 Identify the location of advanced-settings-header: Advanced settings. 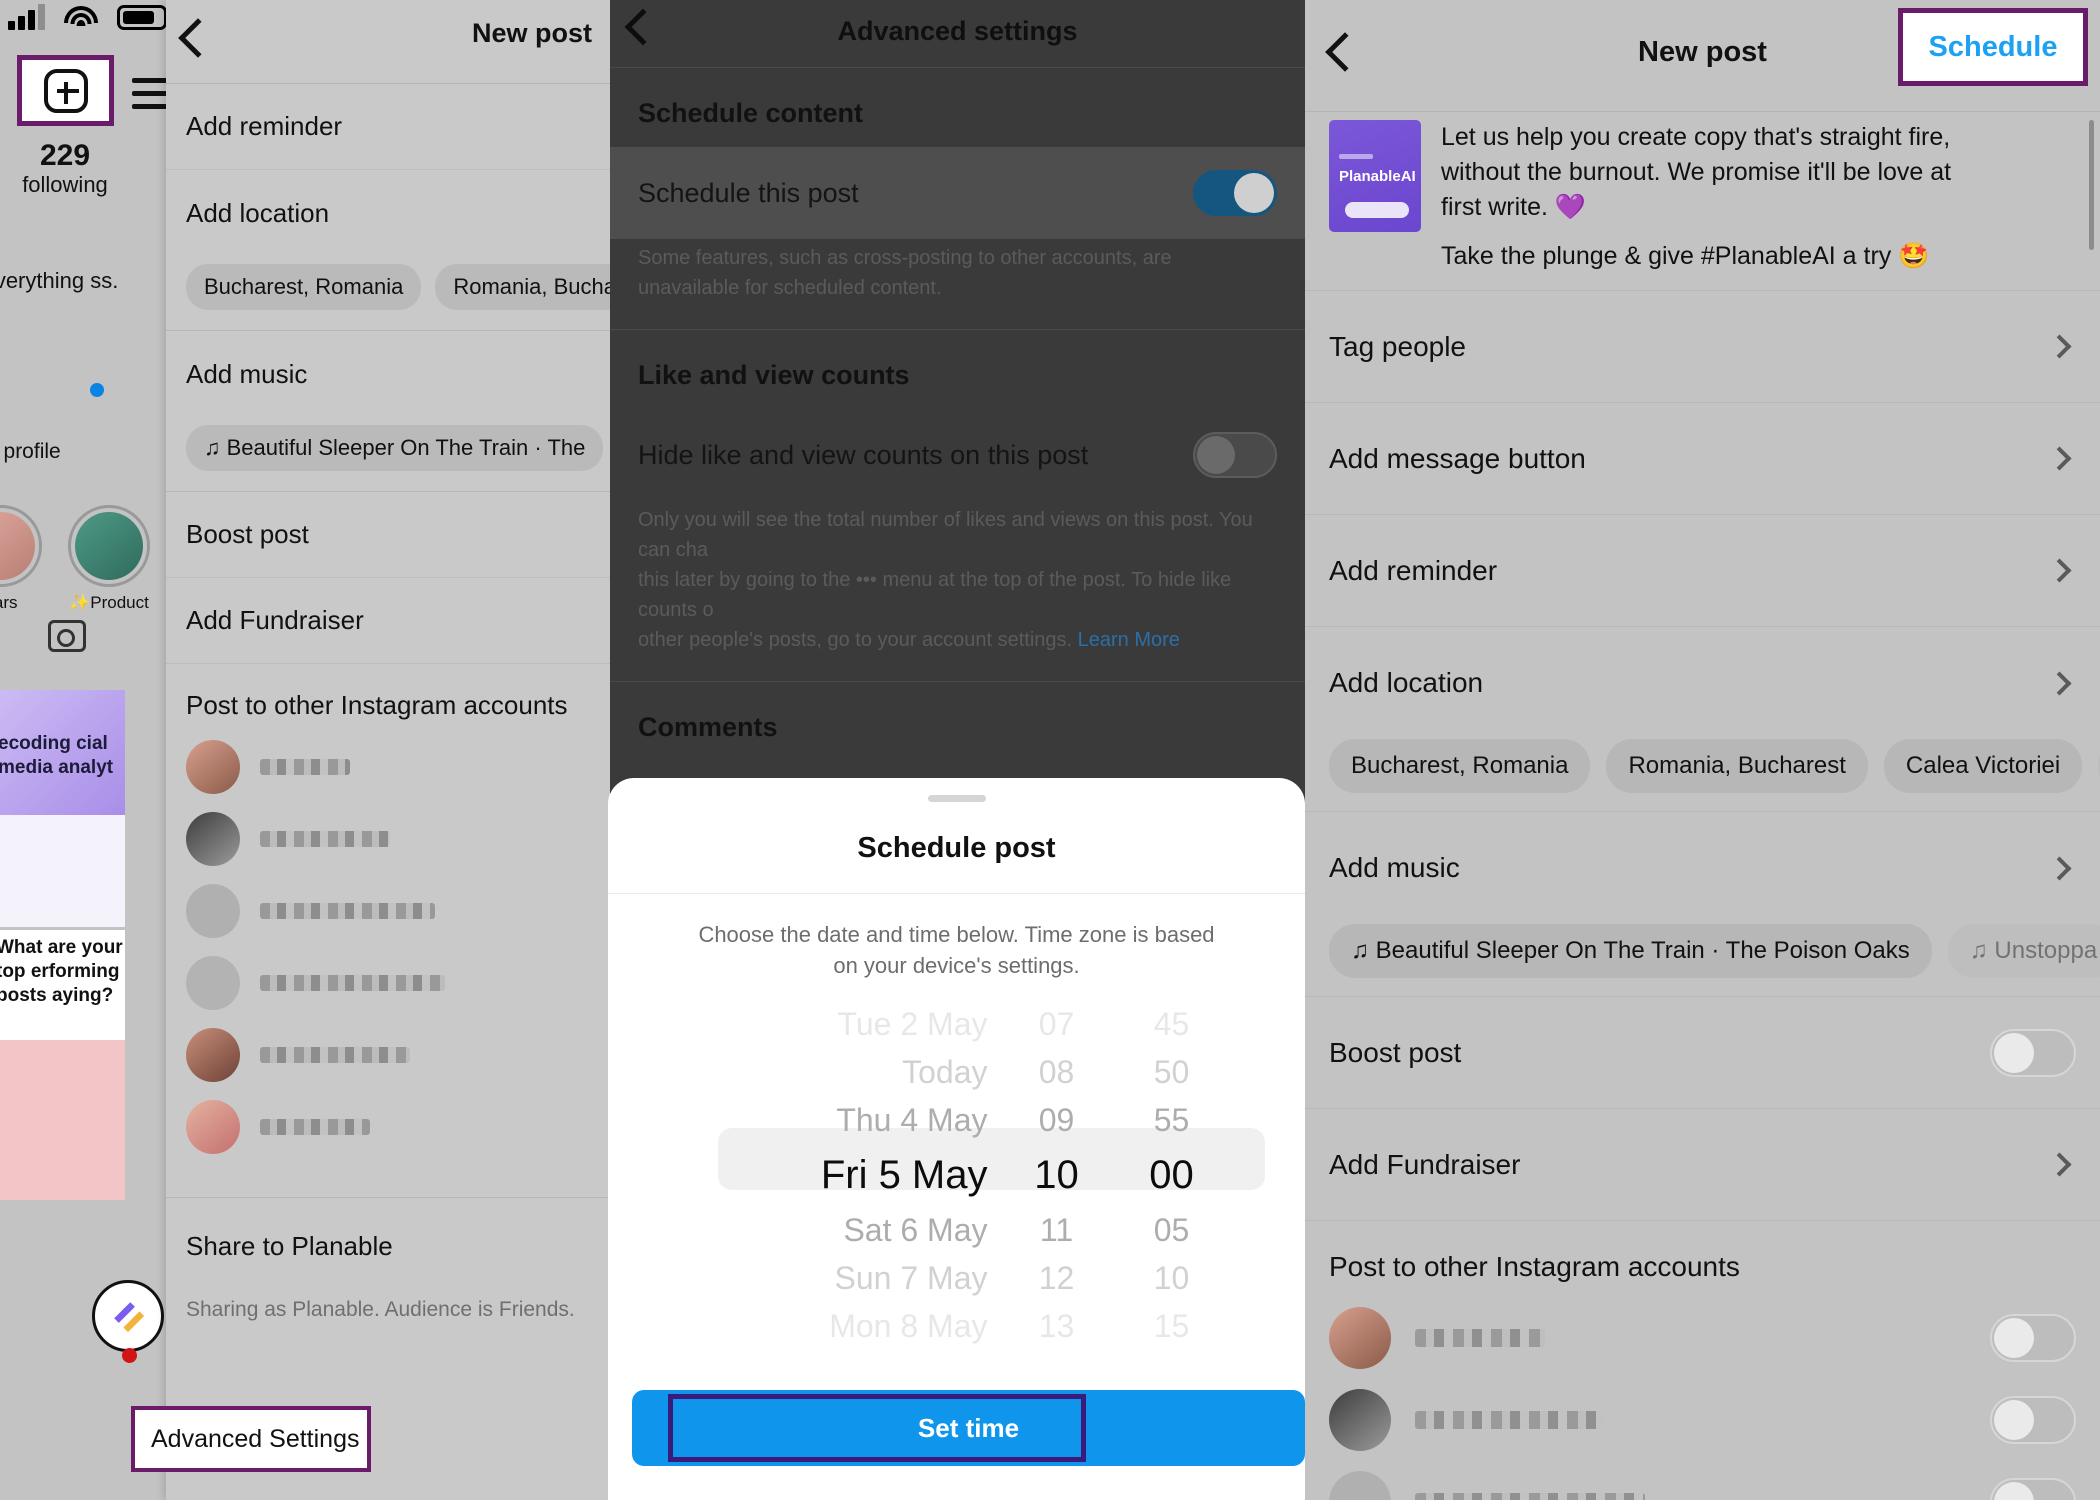
(957, 34).